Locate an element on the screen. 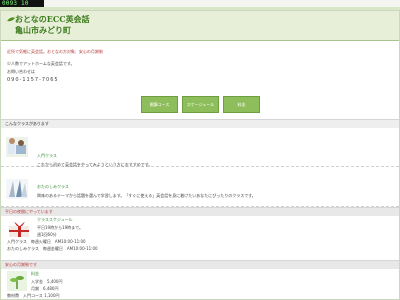  nav-schedule-button: スケージュール is located at coordinates (200, 104).